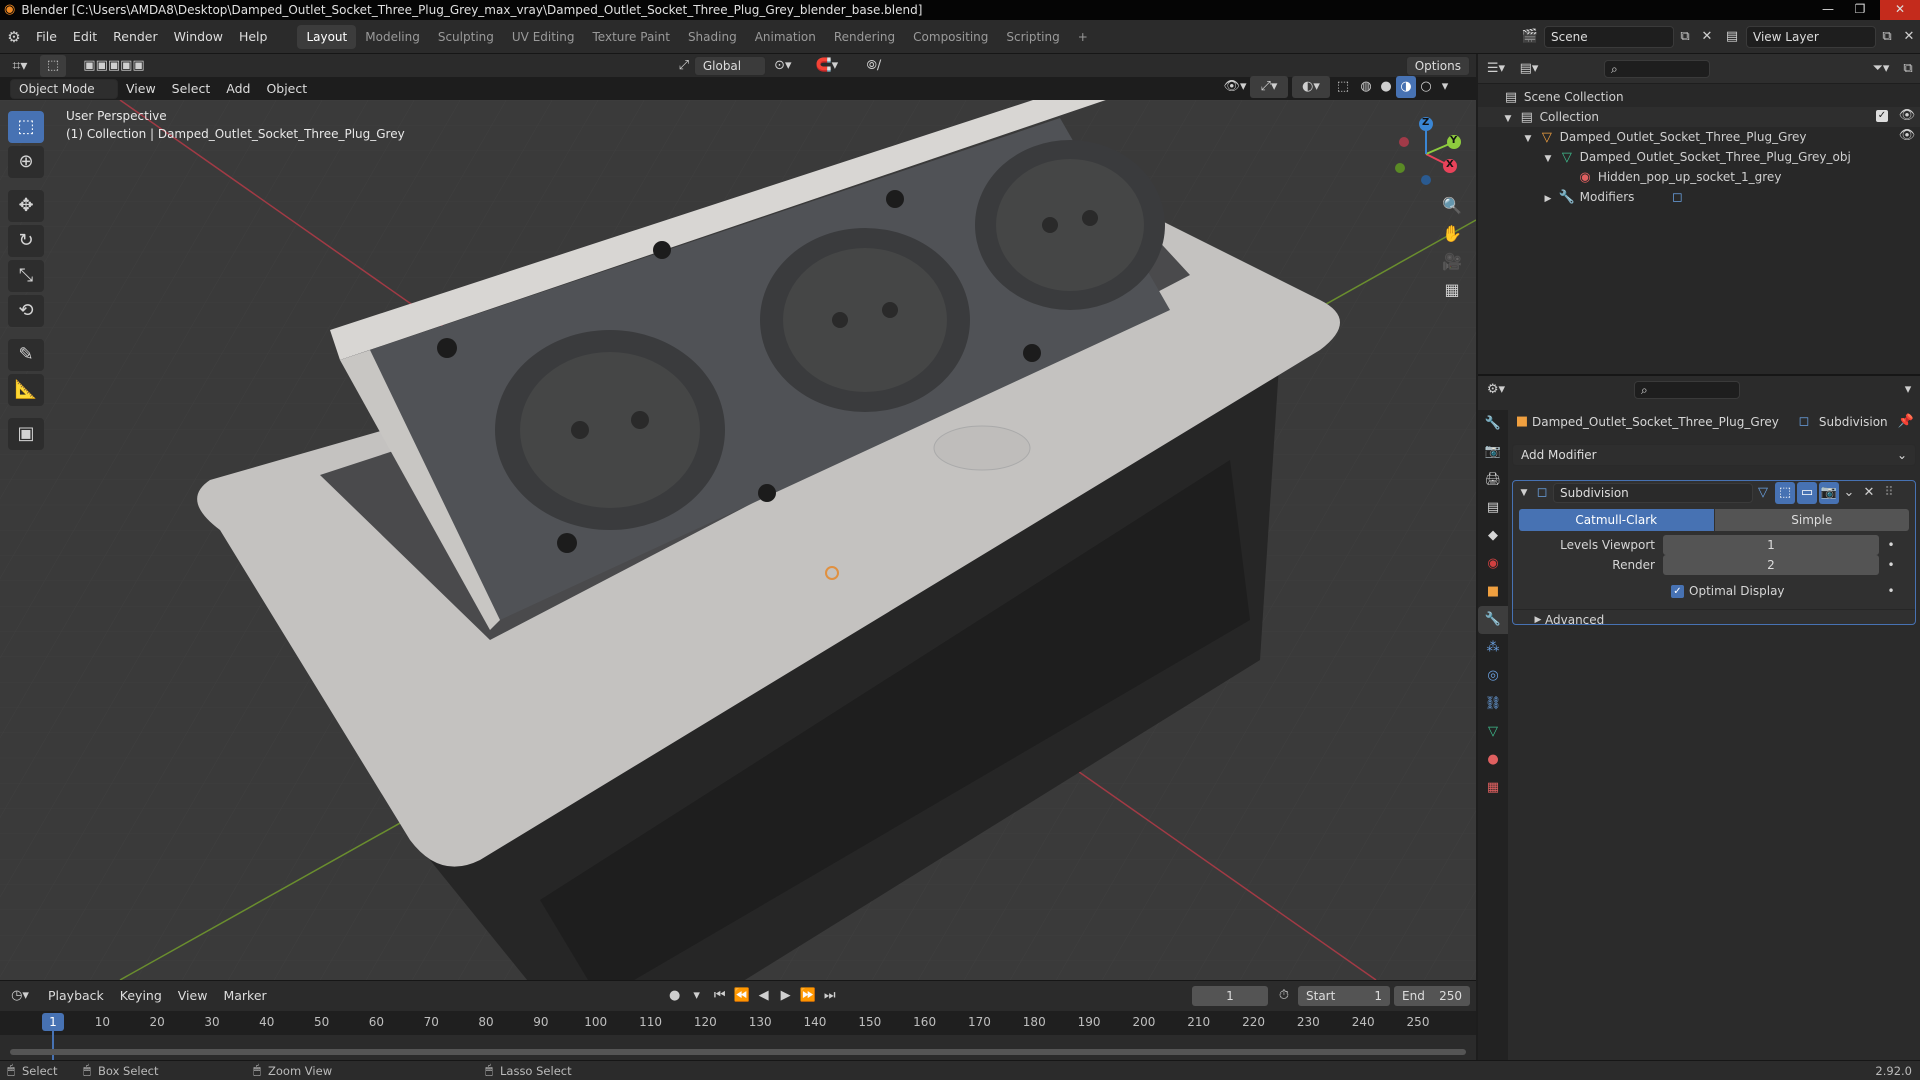  What do you see at coordinates (1714, 455) in the screenshot?
I see `add-modifier-dropdown: Add Modifier ⌄` at bounding box center [1714, 455].